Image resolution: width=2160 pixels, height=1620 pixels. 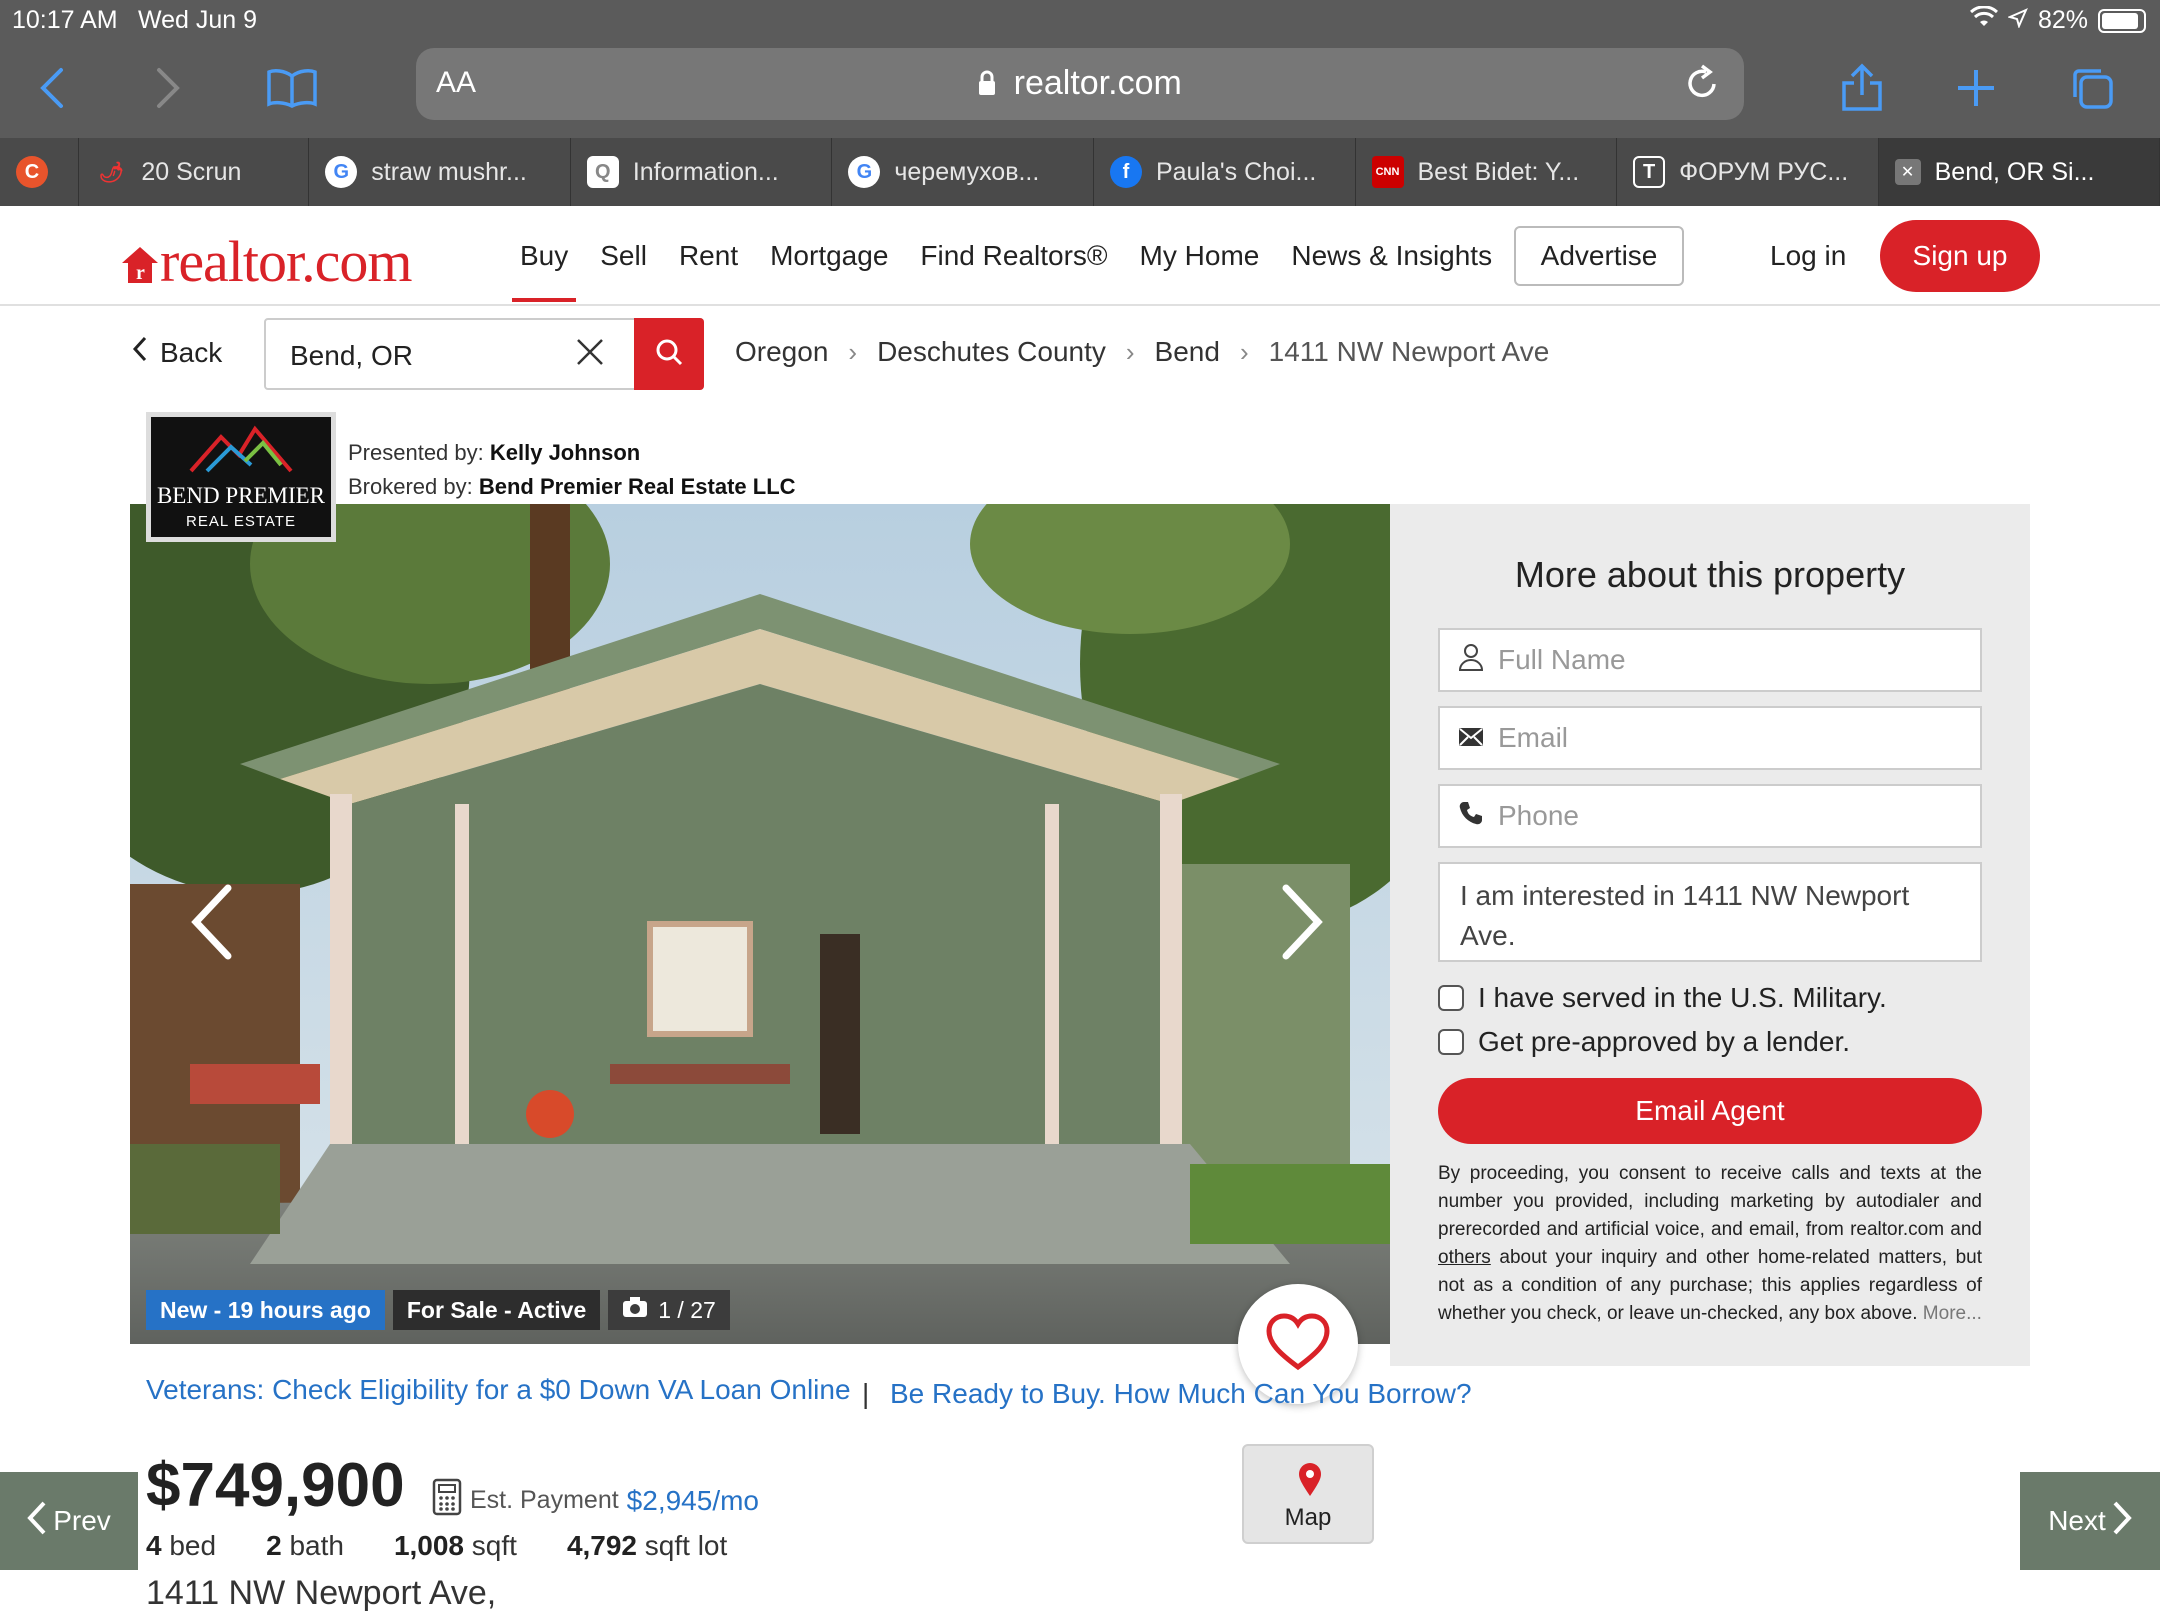 What do you see at coordinates (590, 354) in the screenshot?
I see `clear-icon` at bounding box center [590, 354].